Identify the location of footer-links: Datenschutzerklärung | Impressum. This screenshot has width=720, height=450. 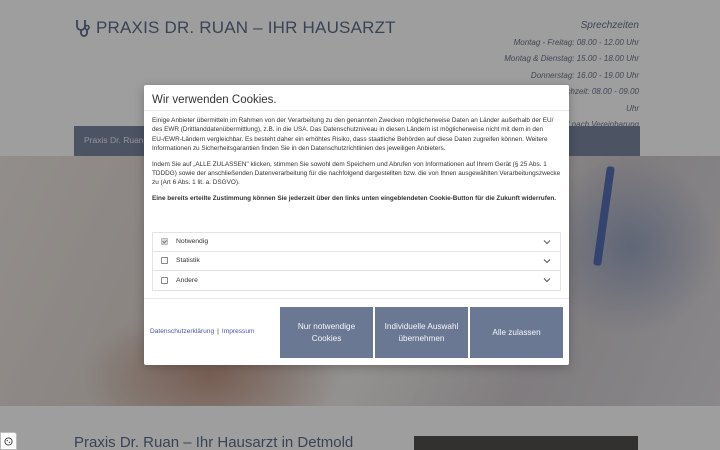
(202, 331).